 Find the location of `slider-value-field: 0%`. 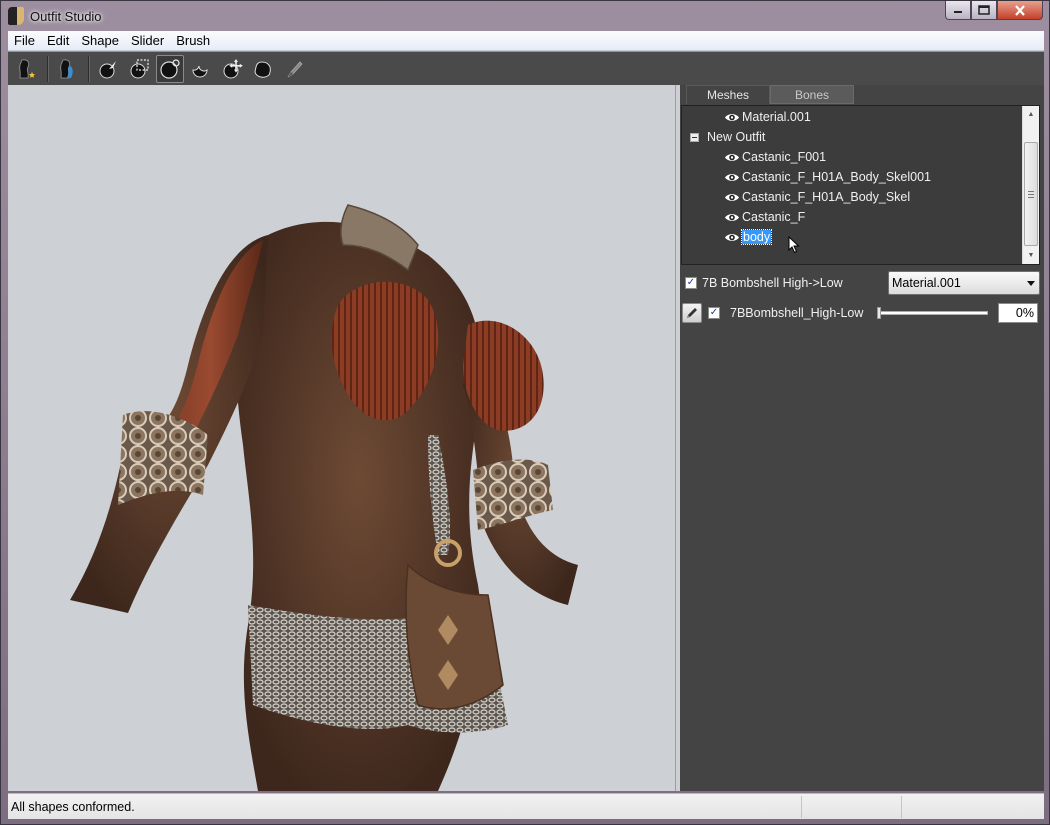

slider-value-field: 0% is located at coordinates (1018, 313).